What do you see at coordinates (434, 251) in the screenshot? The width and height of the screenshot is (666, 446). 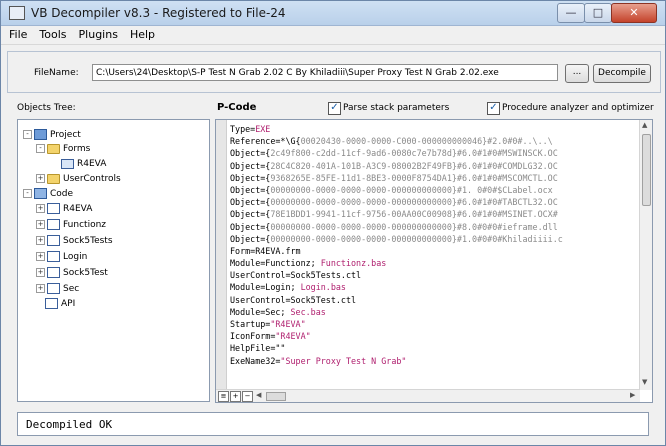 I see `code-line: Form=R4EVA.frm` at bounding box center [434, 251].